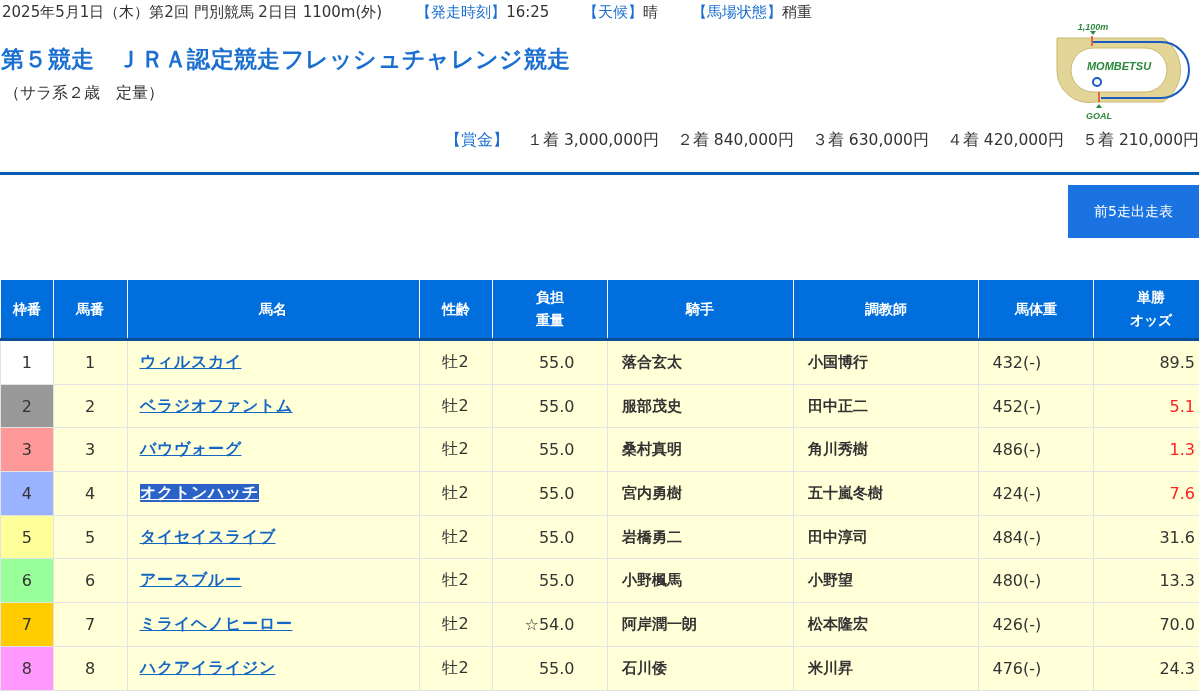 This screenshot has width=1199, height=695. What do you see at coordinates (1150, 297) in the screenshot?
I see `column-header: 単勝` at bounding box center [1150, 297].